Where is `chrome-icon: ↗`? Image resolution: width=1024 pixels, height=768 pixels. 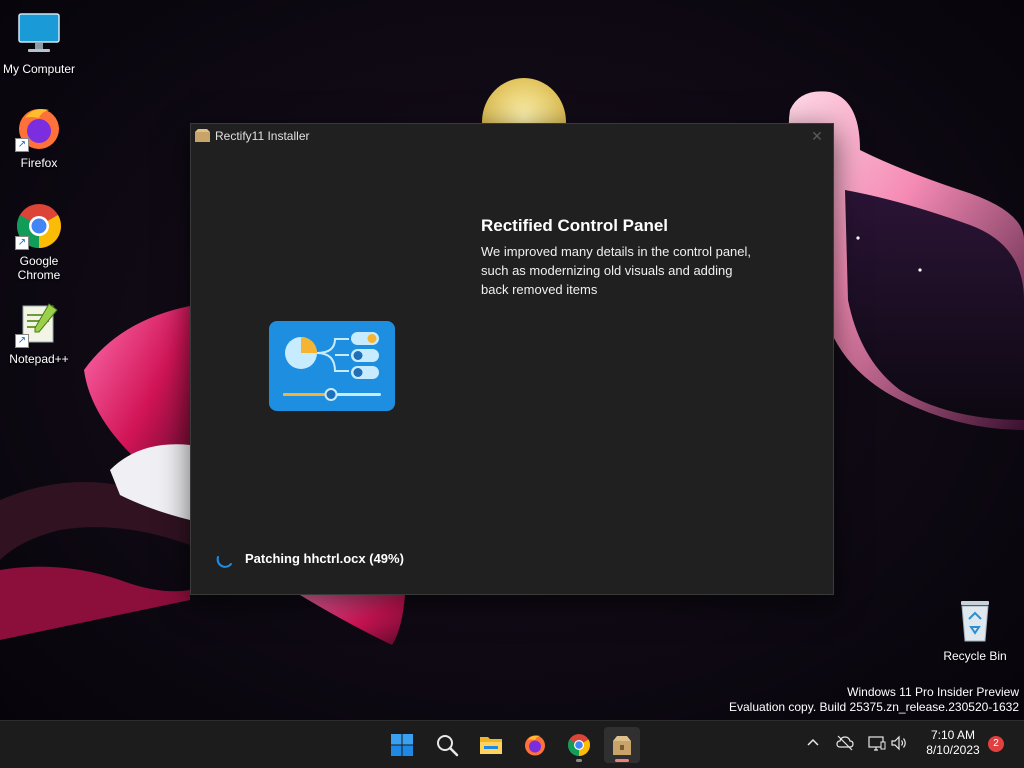
chrome-icon: ↗ is located at coordinates (39, 226).